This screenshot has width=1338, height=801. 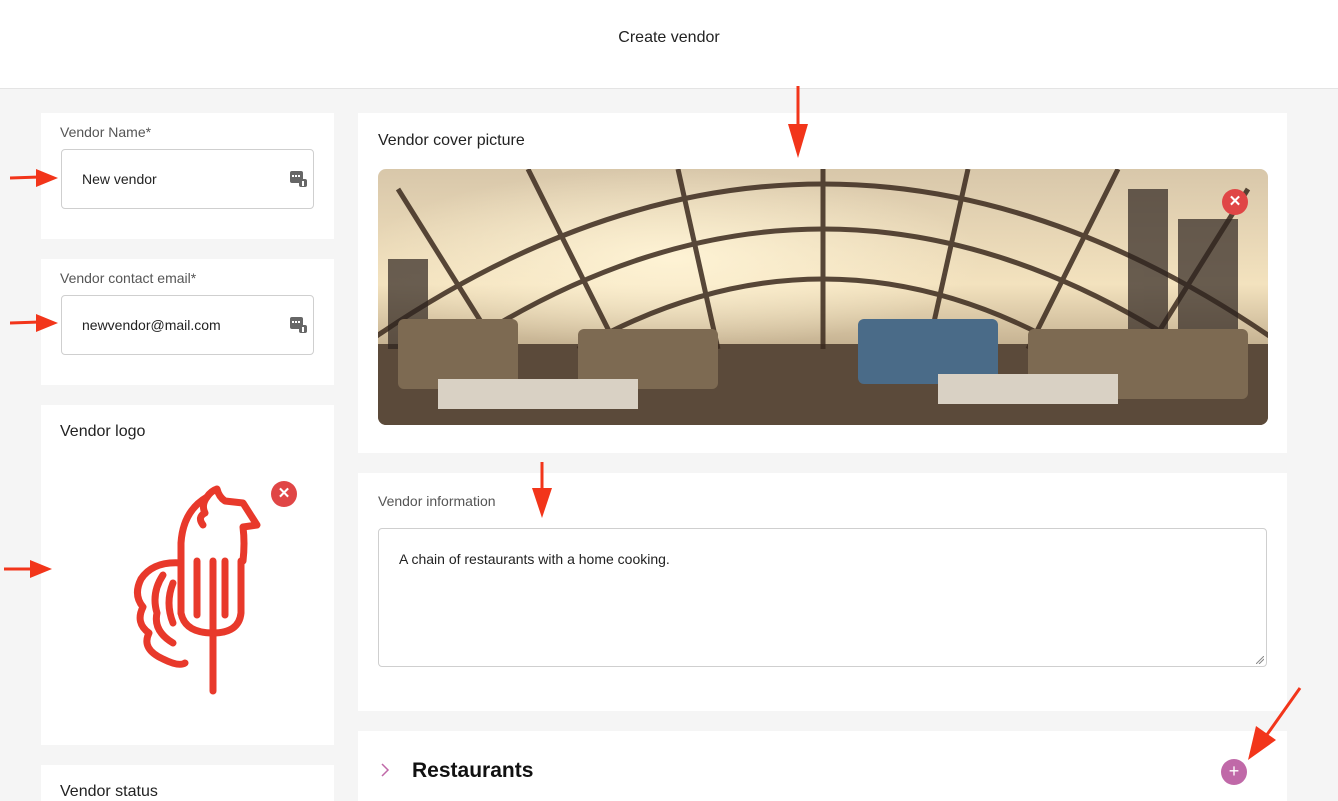 What do you see at coordinates (472, 771) in the screenshot?
I see `restaurants-title: Restaurants` at bounding box center [472, 771].